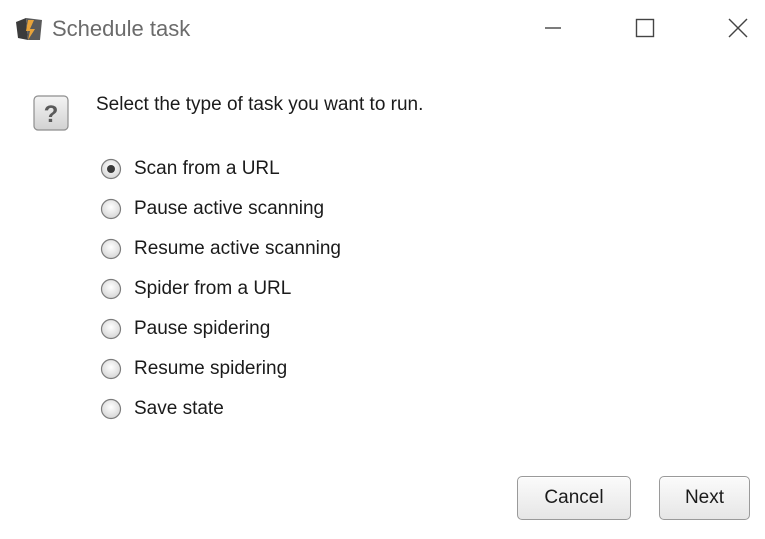 This screenshot has width=765, height=539. Describe the element at coordinates (29, 29) in the screenshot. I see `app-icon` at that location.